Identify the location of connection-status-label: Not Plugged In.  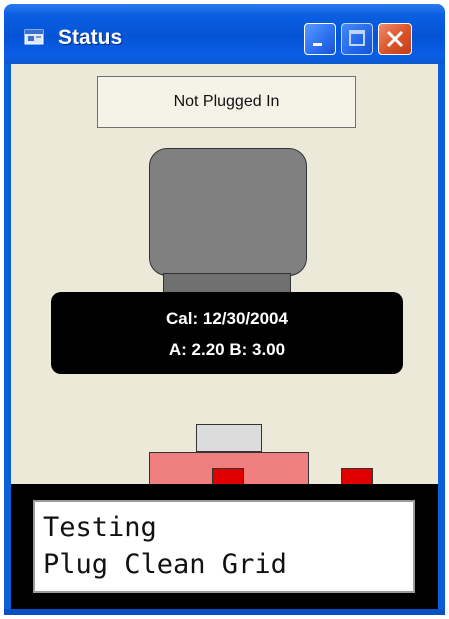
(226, 102).